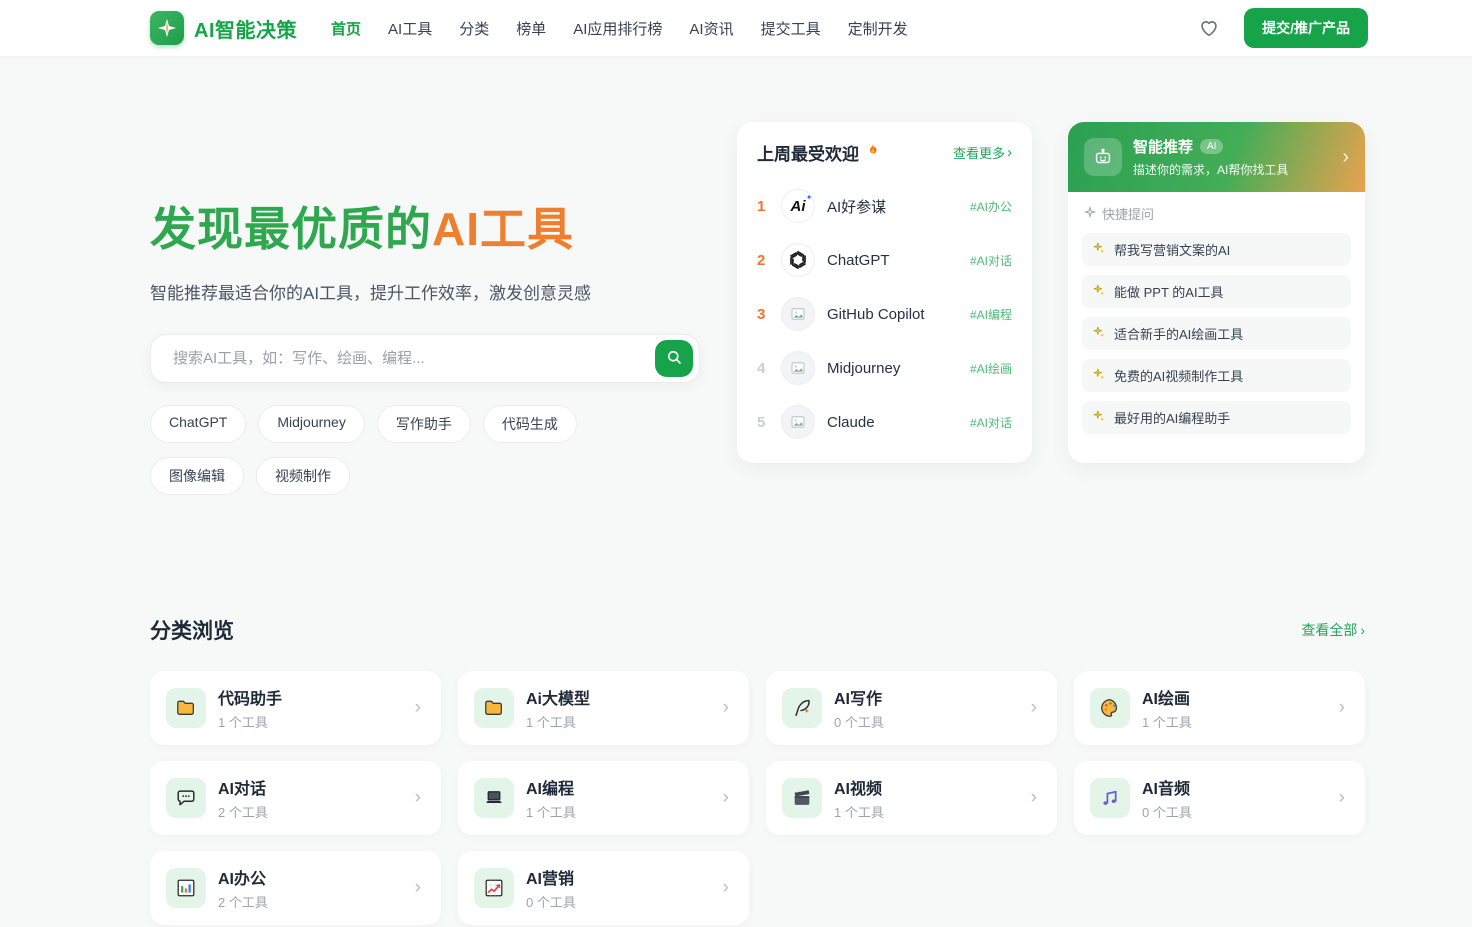 The height and width of the screenshot is (927, 1472). I want to click on page-title: 发现最优质的AI工具, so click(425, 229).